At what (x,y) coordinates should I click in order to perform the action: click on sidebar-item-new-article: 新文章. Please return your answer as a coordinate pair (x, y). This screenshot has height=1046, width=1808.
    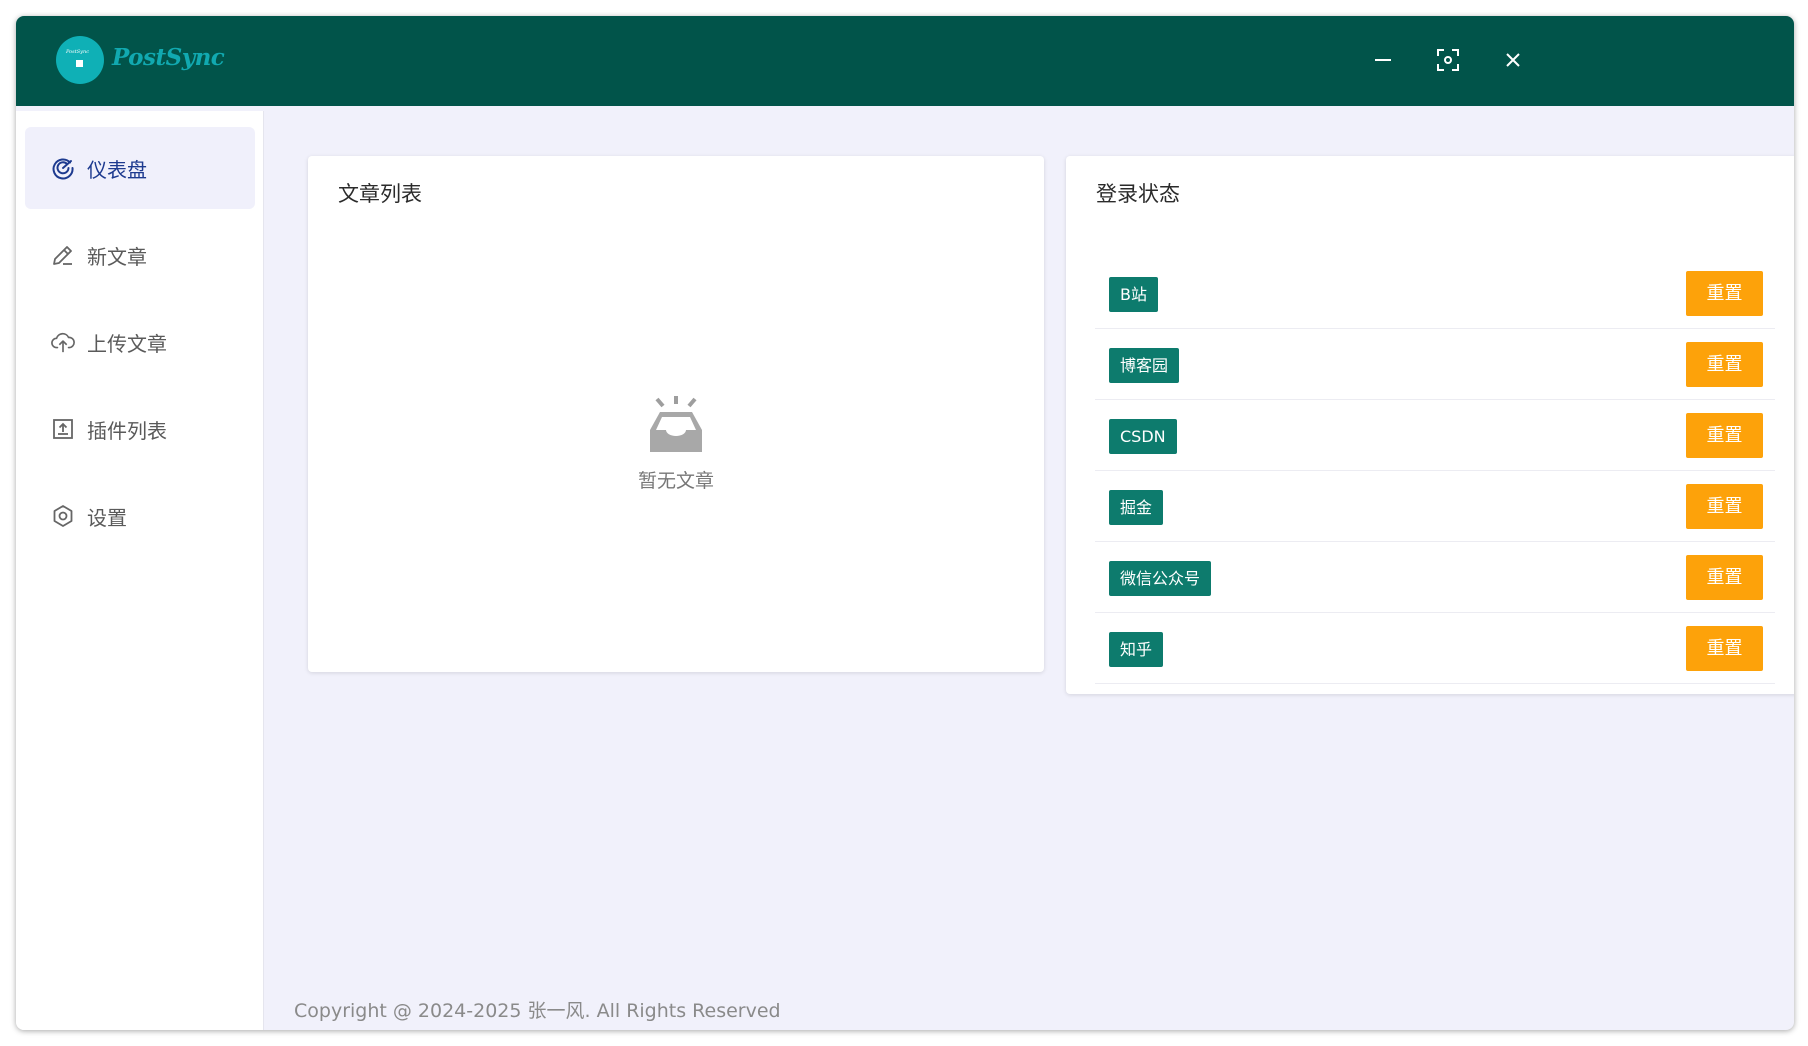
    Looking at the image, I should click on (140, 255).